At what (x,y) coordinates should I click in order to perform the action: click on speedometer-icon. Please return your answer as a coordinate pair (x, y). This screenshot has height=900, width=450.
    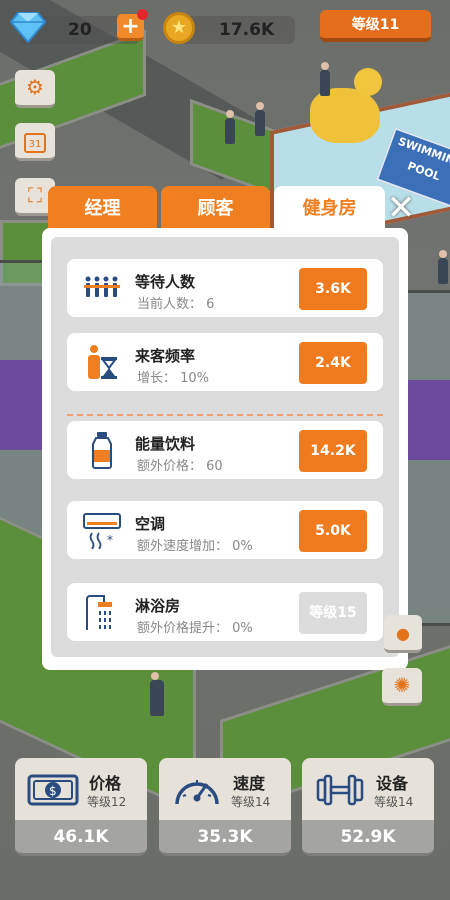
    Looking at the image, I should click on (197, 792).